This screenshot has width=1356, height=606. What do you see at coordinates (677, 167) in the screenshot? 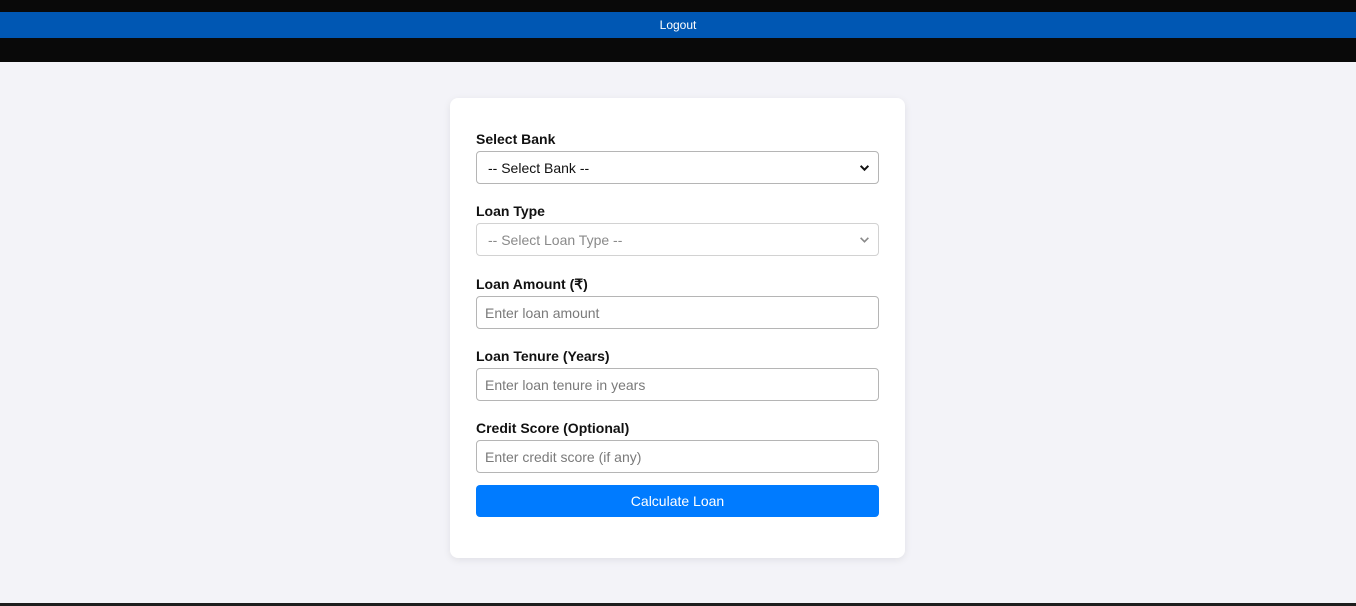
I see `bank-select: -- Select Bank --` at bounding box center [677, 167].